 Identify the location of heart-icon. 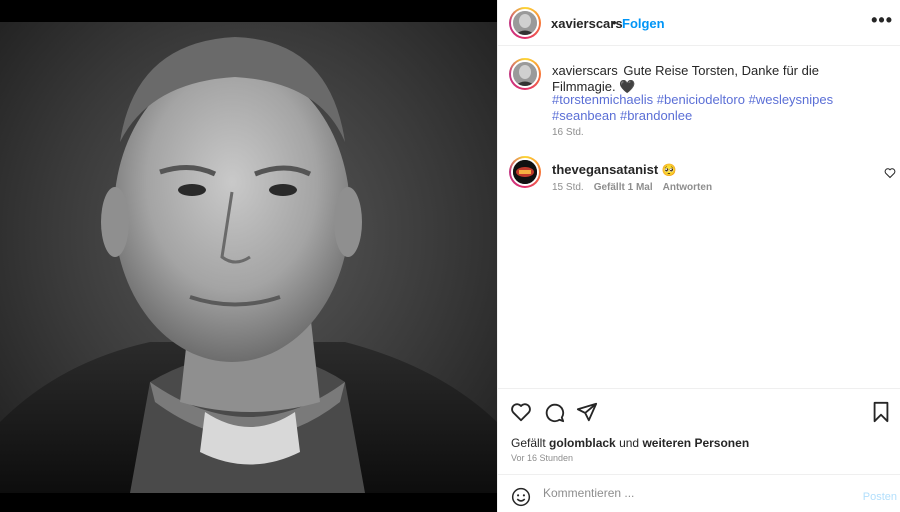
(521, 413).